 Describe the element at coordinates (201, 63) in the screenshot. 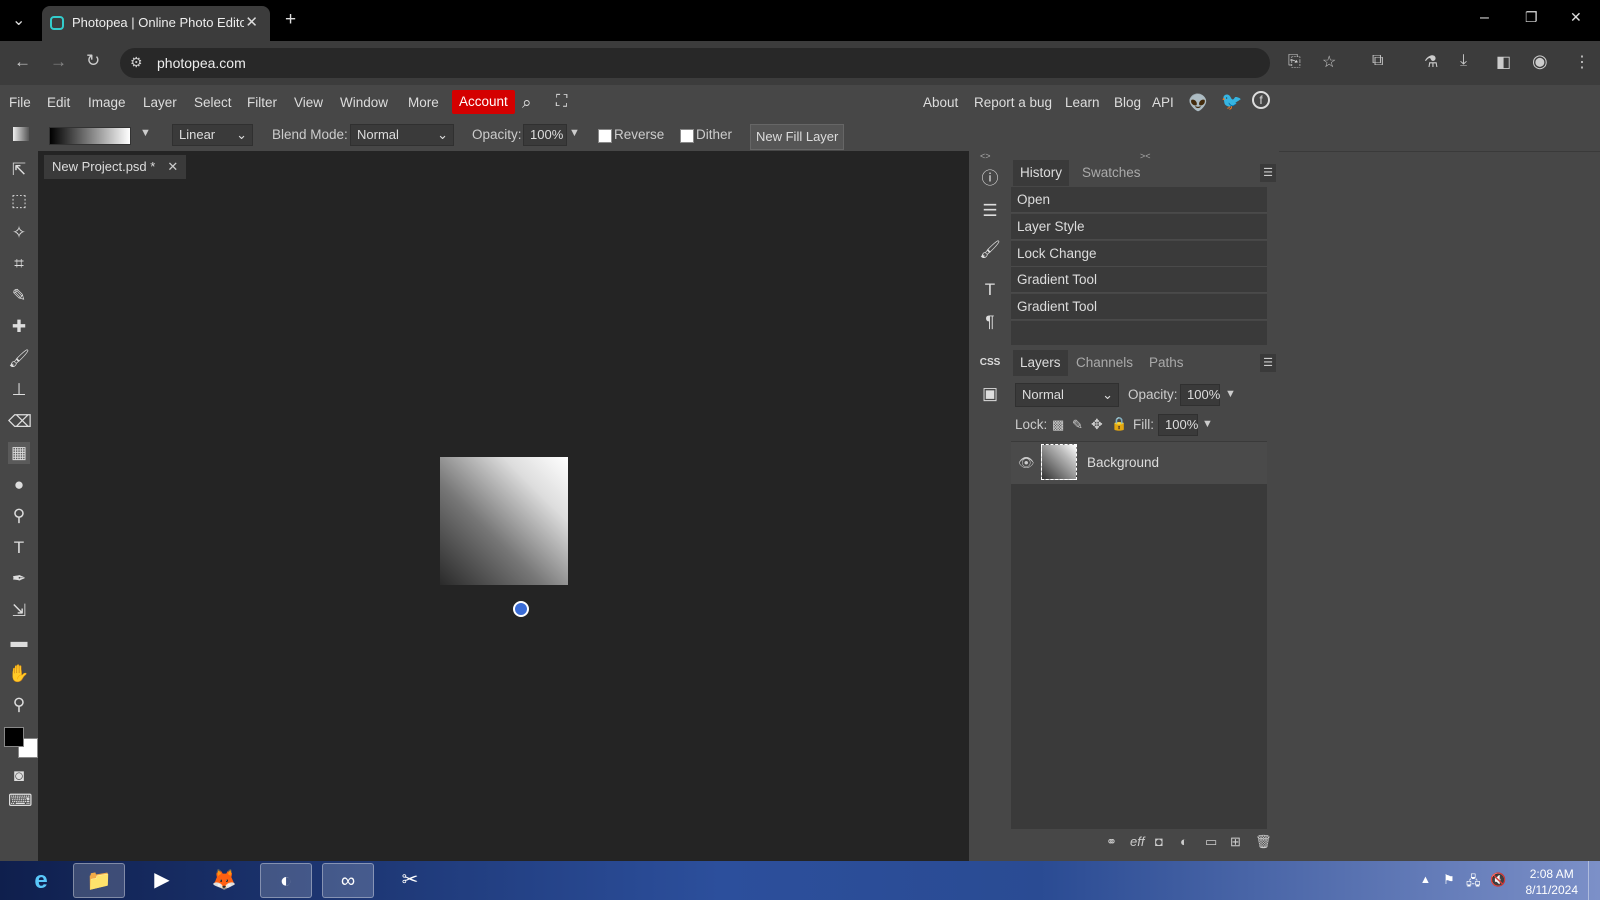

I see `url-text: photopea.com` at that location.